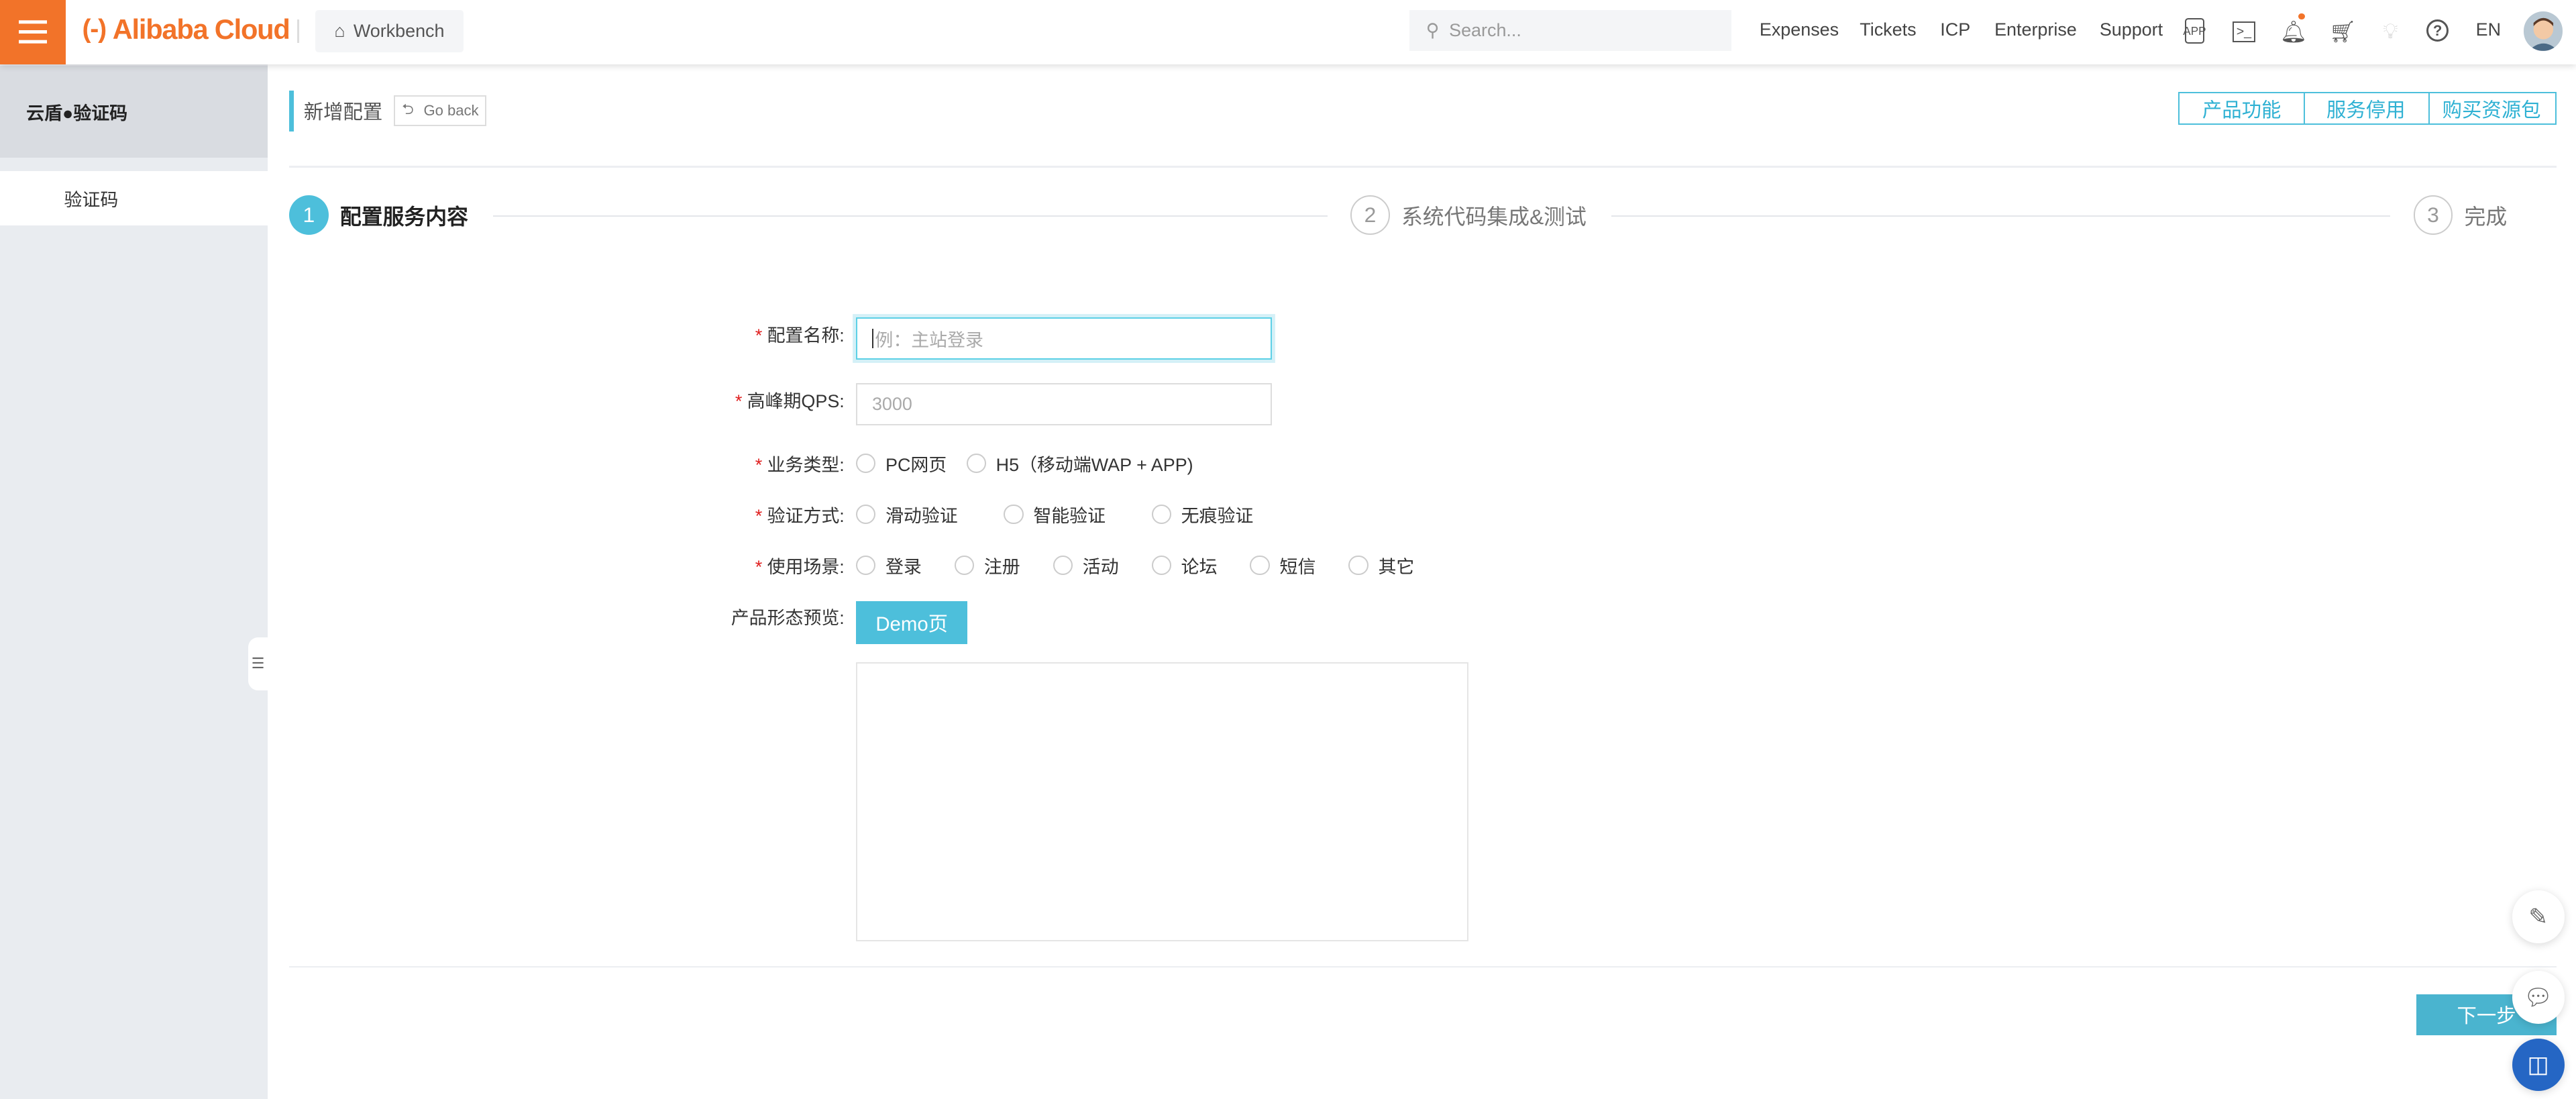 The width and height of the screenshot is (2576, 1099). I want to click on step-label: 系统代码集成&测试, so click(1494, 216).